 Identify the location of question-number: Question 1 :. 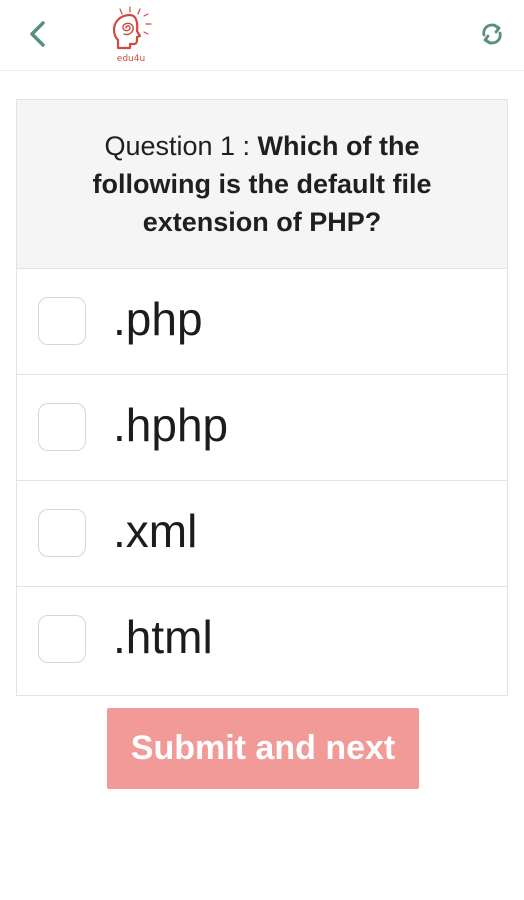
(181, 146).